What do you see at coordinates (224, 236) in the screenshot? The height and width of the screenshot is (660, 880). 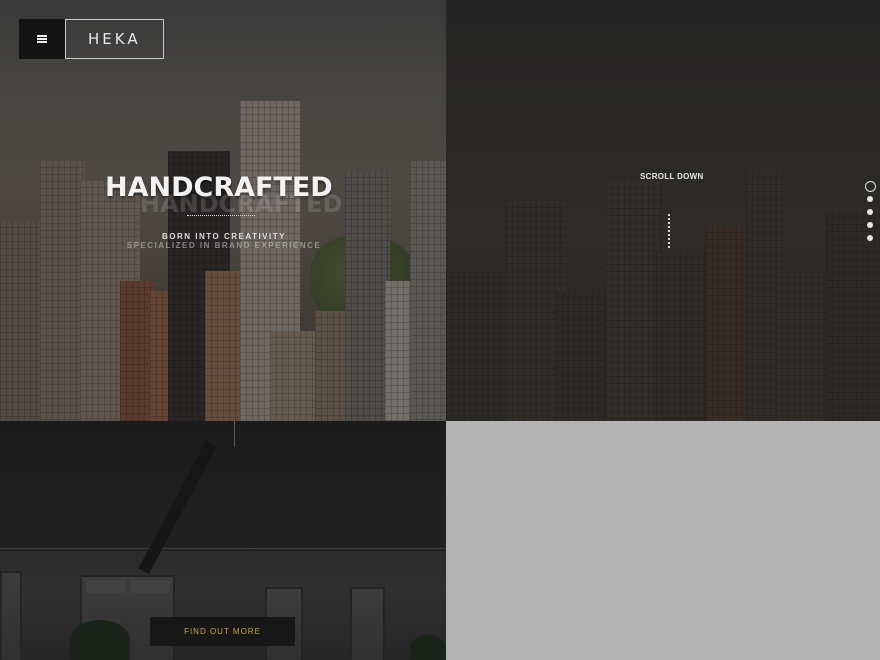 I see `hero-subtitle: BORN INTO CREATIVITY` at bounding box center [224, 236].